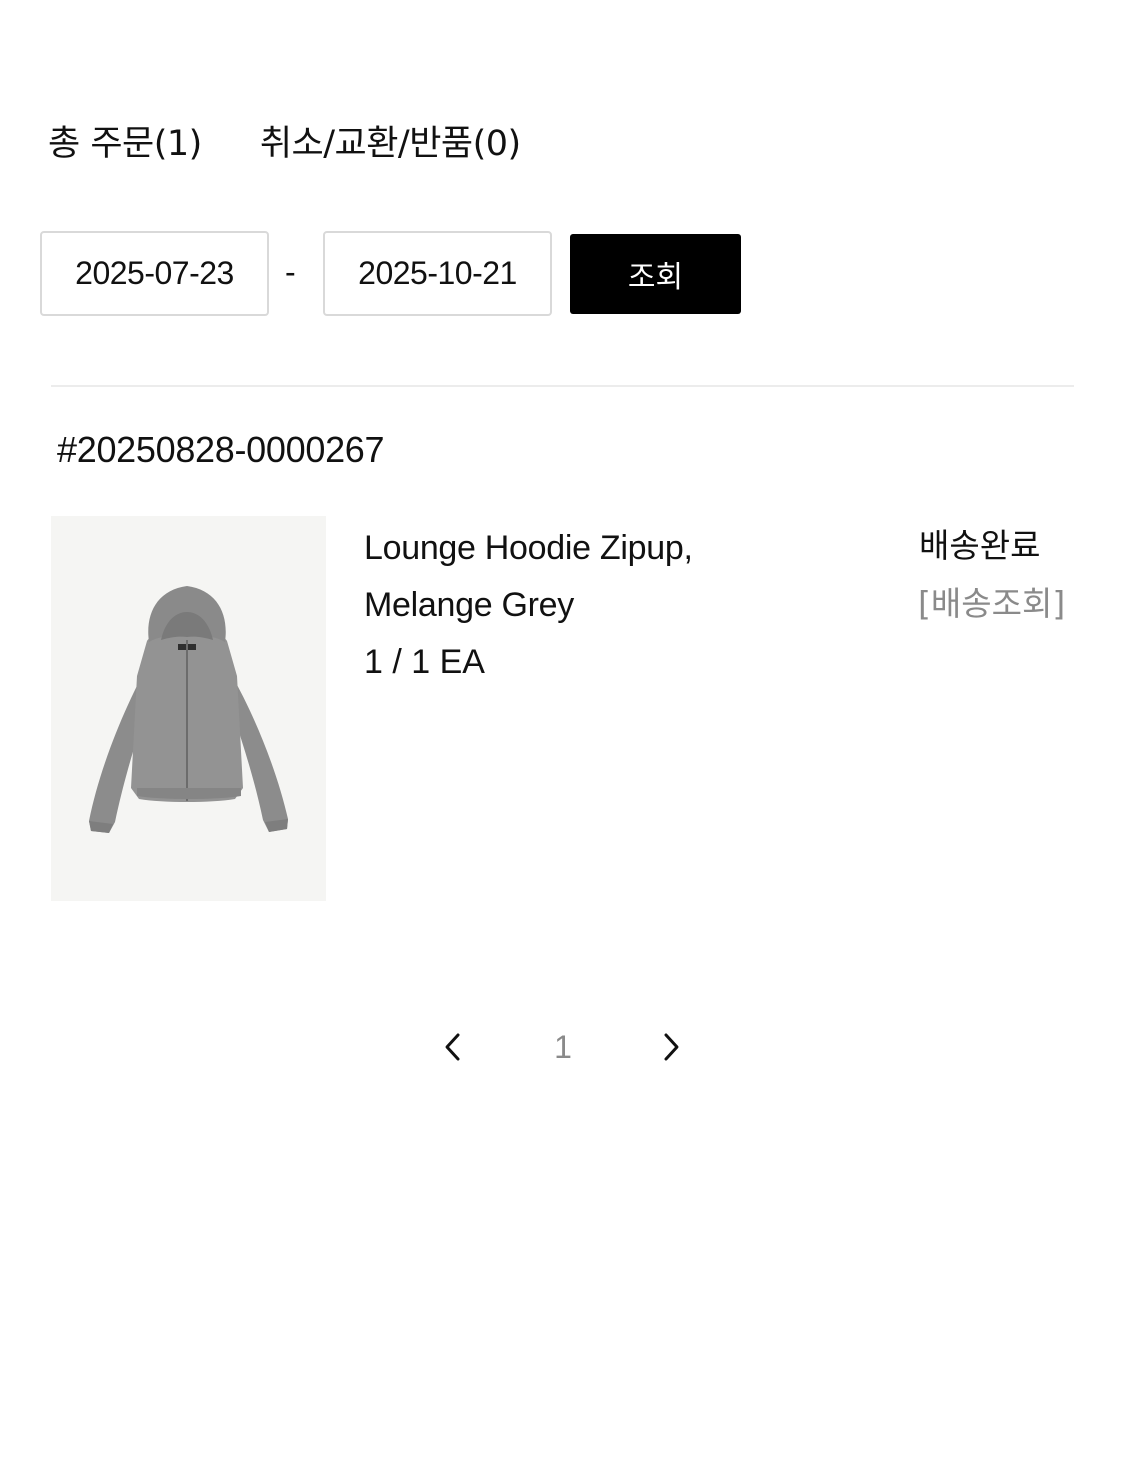 This screenshot has height=1474, width=1125. I want to click on tab-cancel-exchange-return: 취소/교환/반품(0), so click(390, 144).